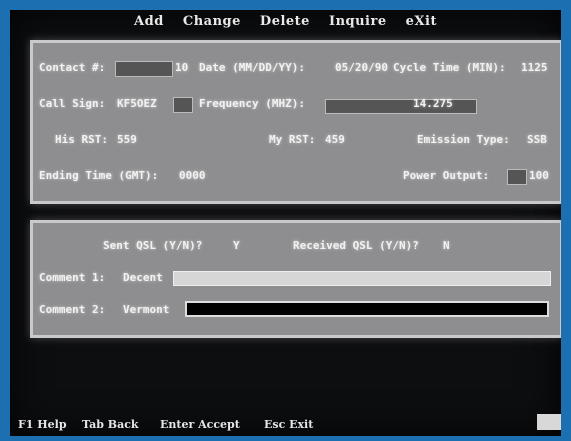 The height and width of the screenshot is (441, 571). I want to click on cycle-value: 1125, so click(534, 67).